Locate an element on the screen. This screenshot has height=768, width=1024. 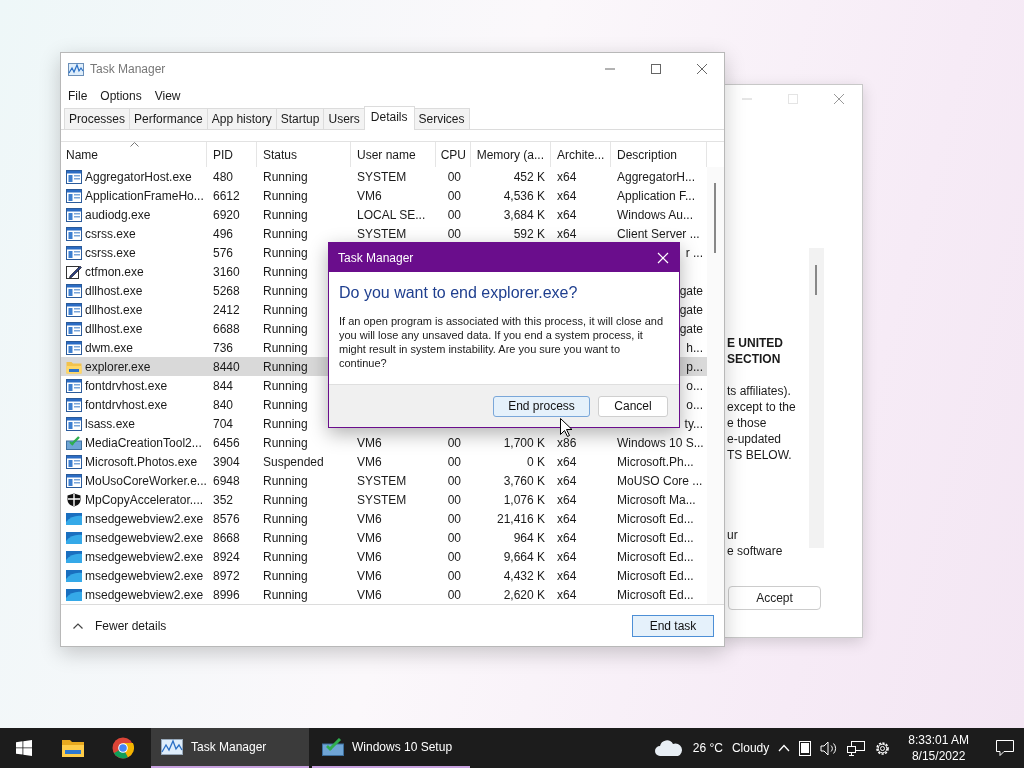
table-cell: 480 is located at coordinates (223, 176).